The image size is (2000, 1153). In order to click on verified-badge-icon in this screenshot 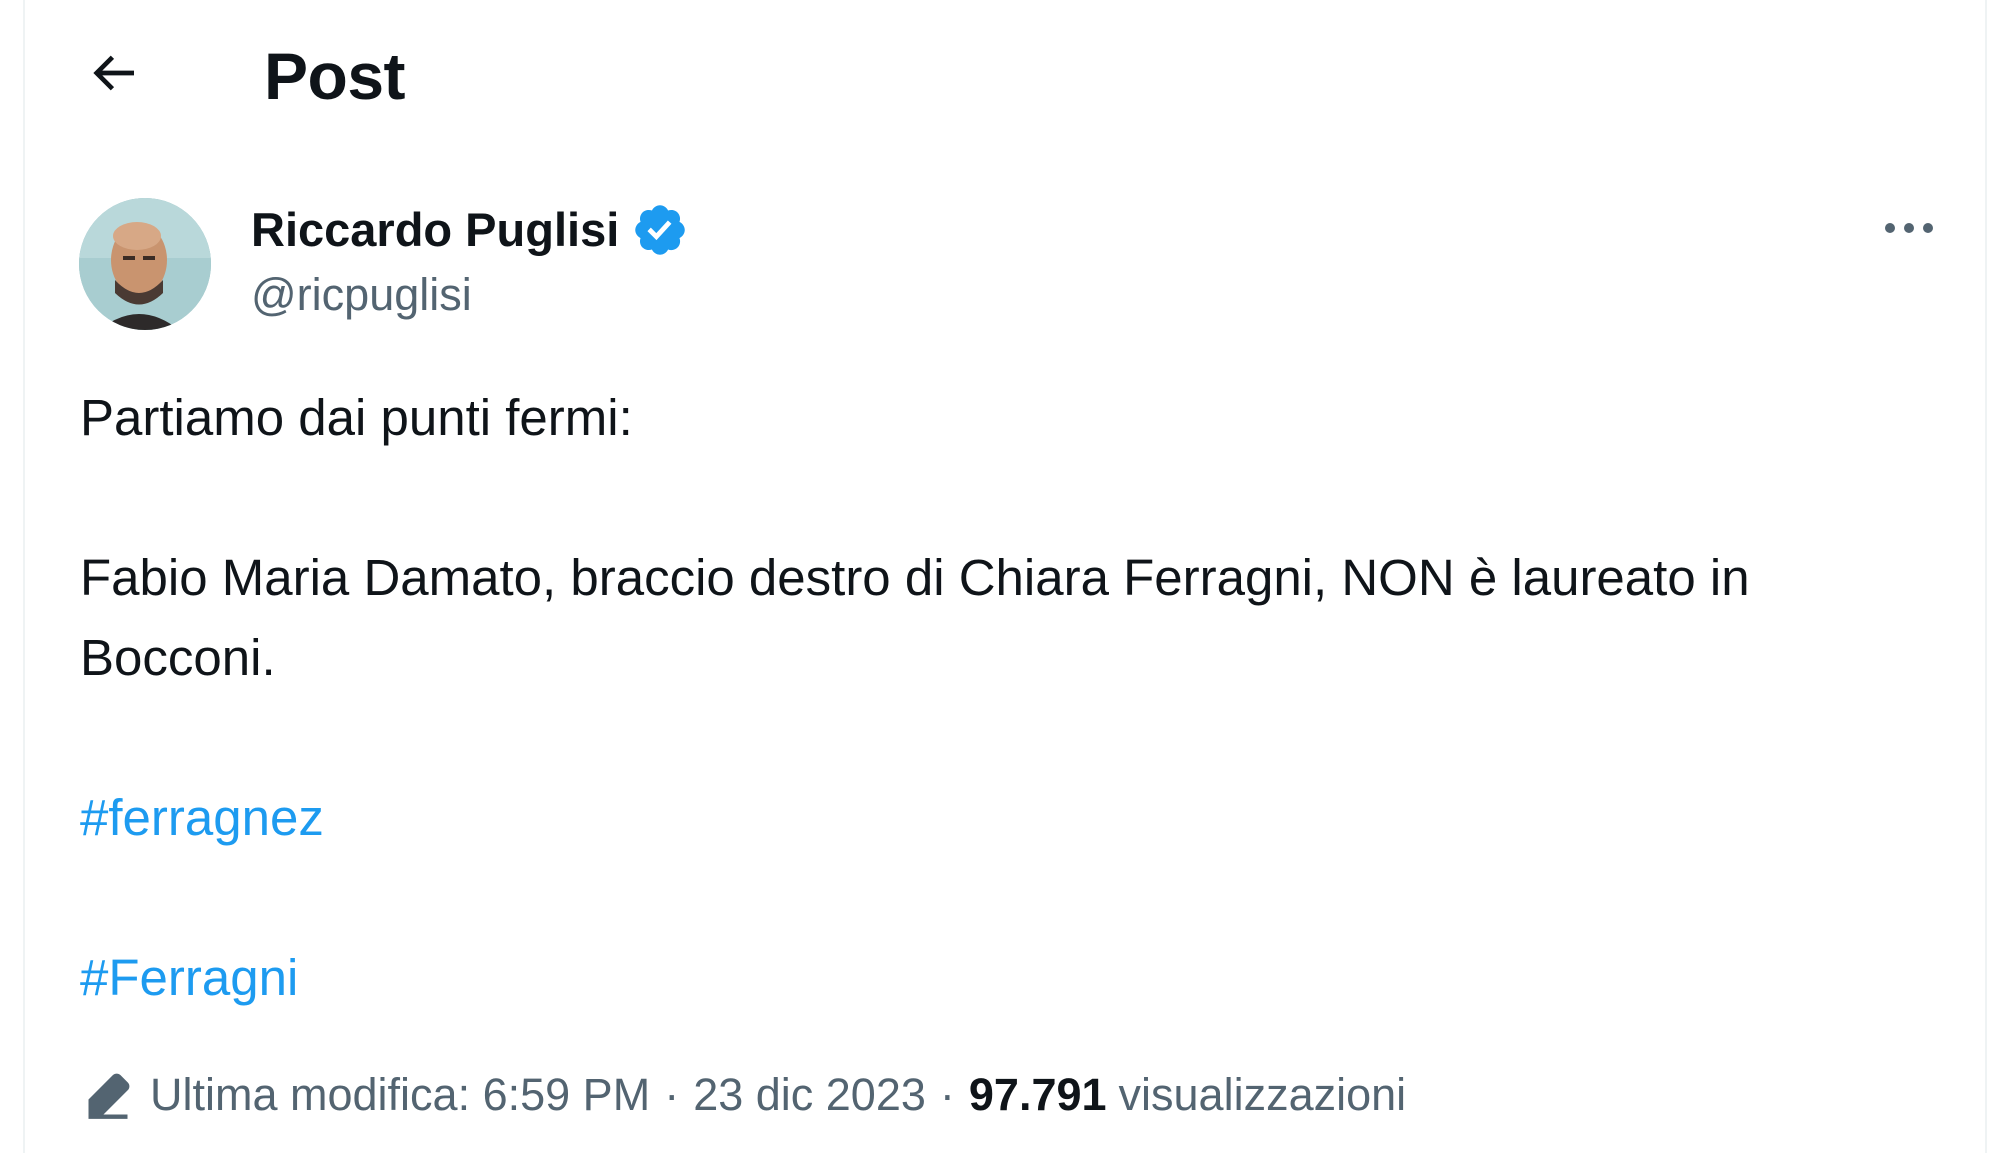, I will do `click(660, 230)`.